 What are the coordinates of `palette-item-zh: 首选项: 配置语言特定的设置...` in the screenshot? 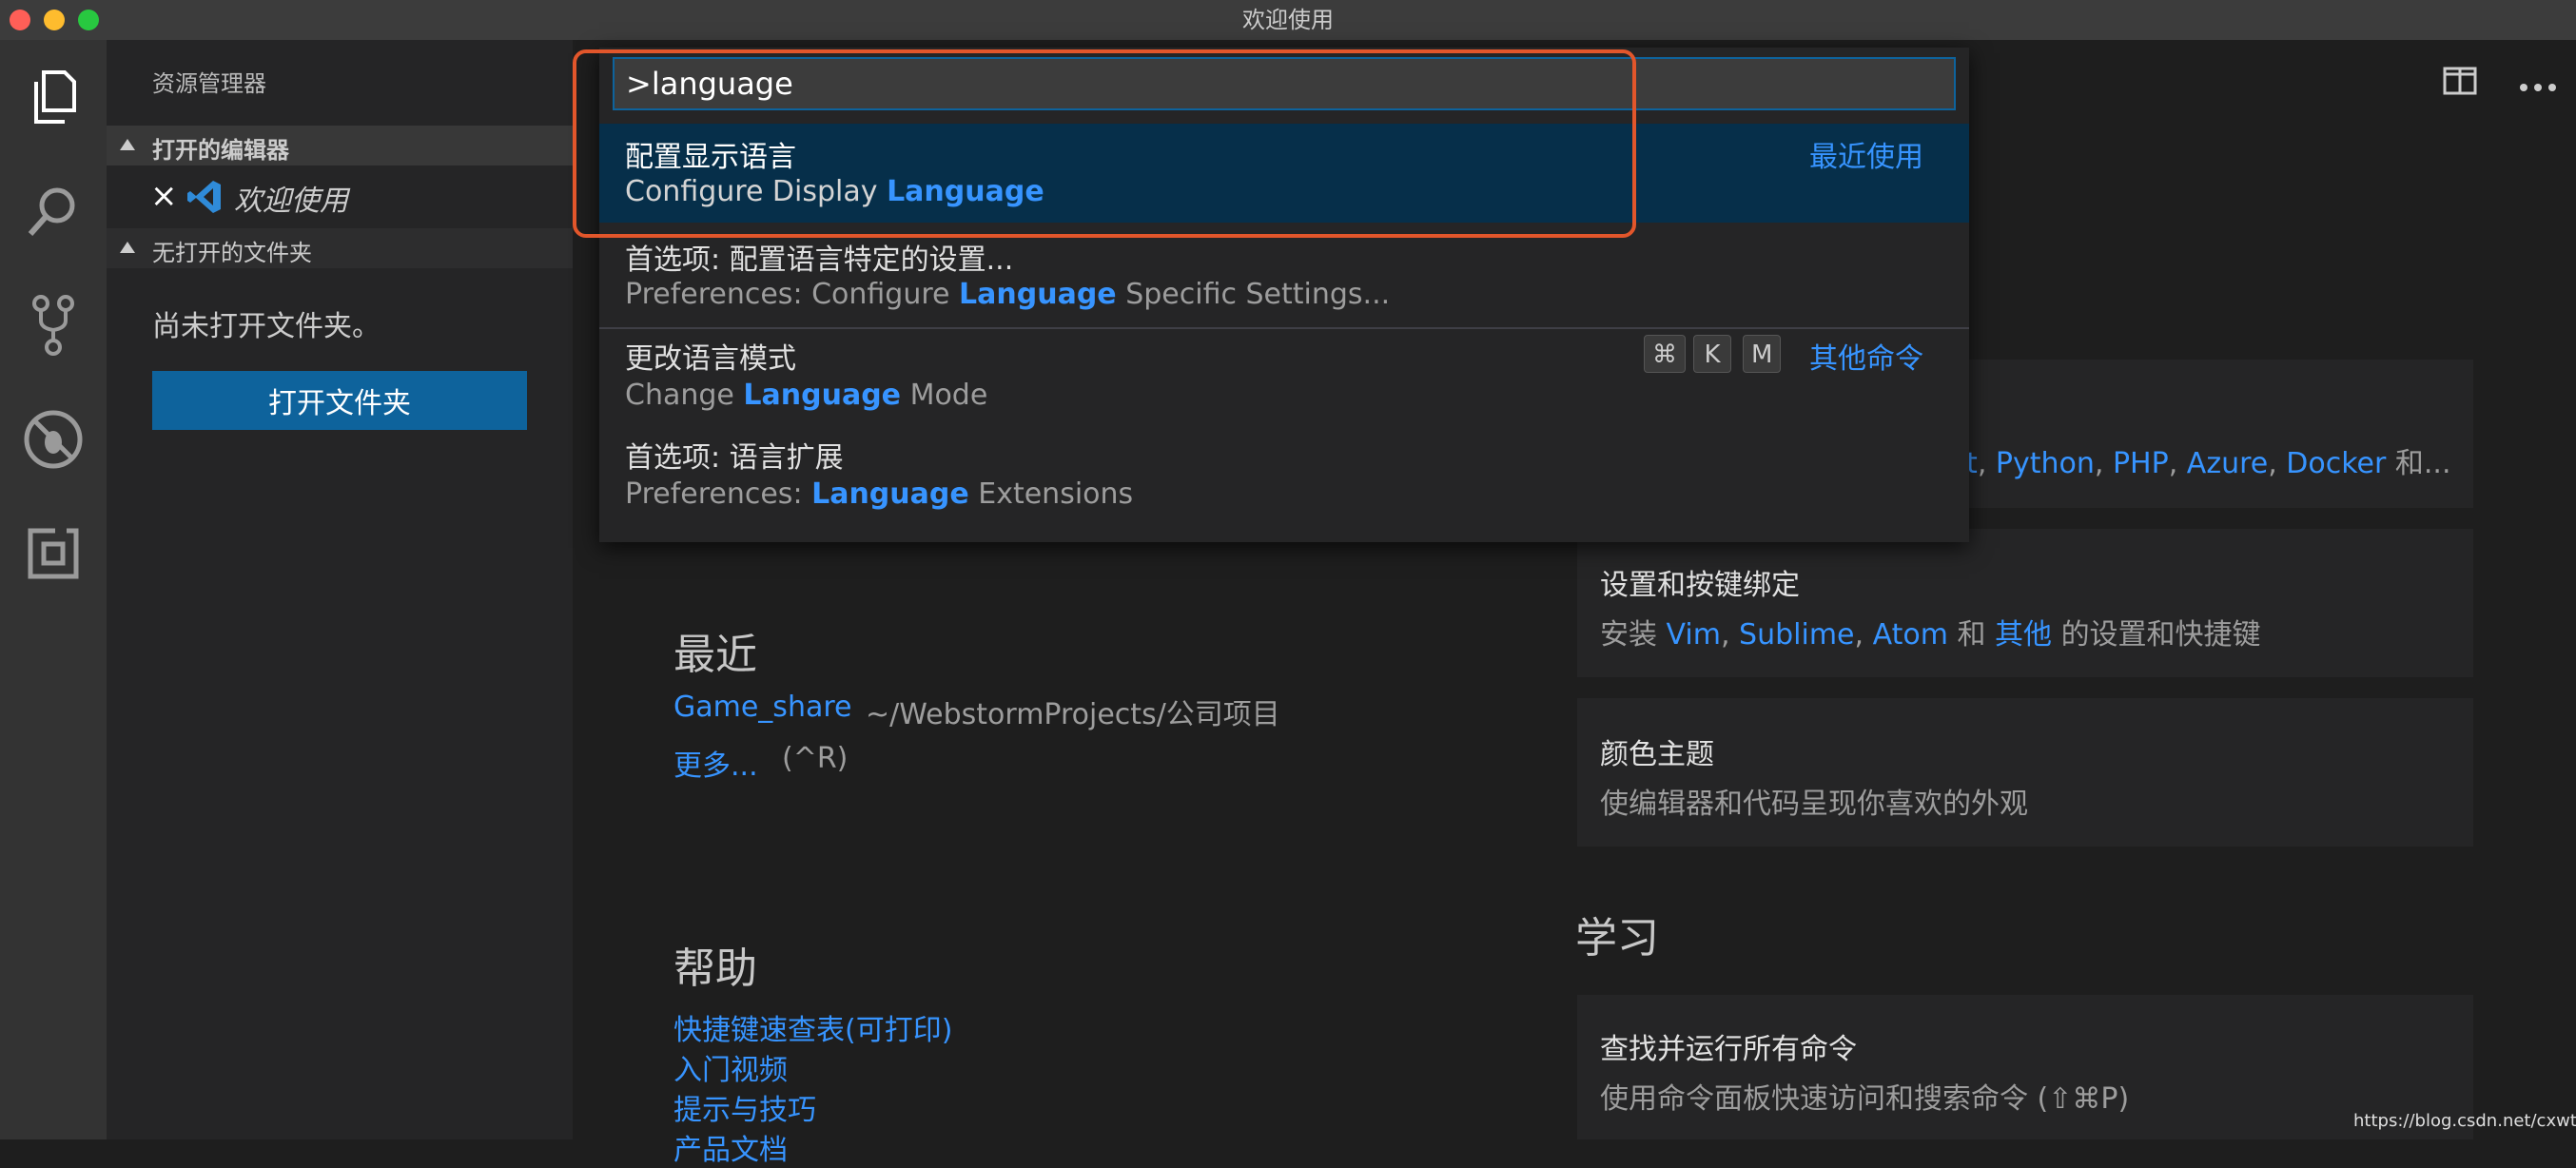 It's located at (819, 260).